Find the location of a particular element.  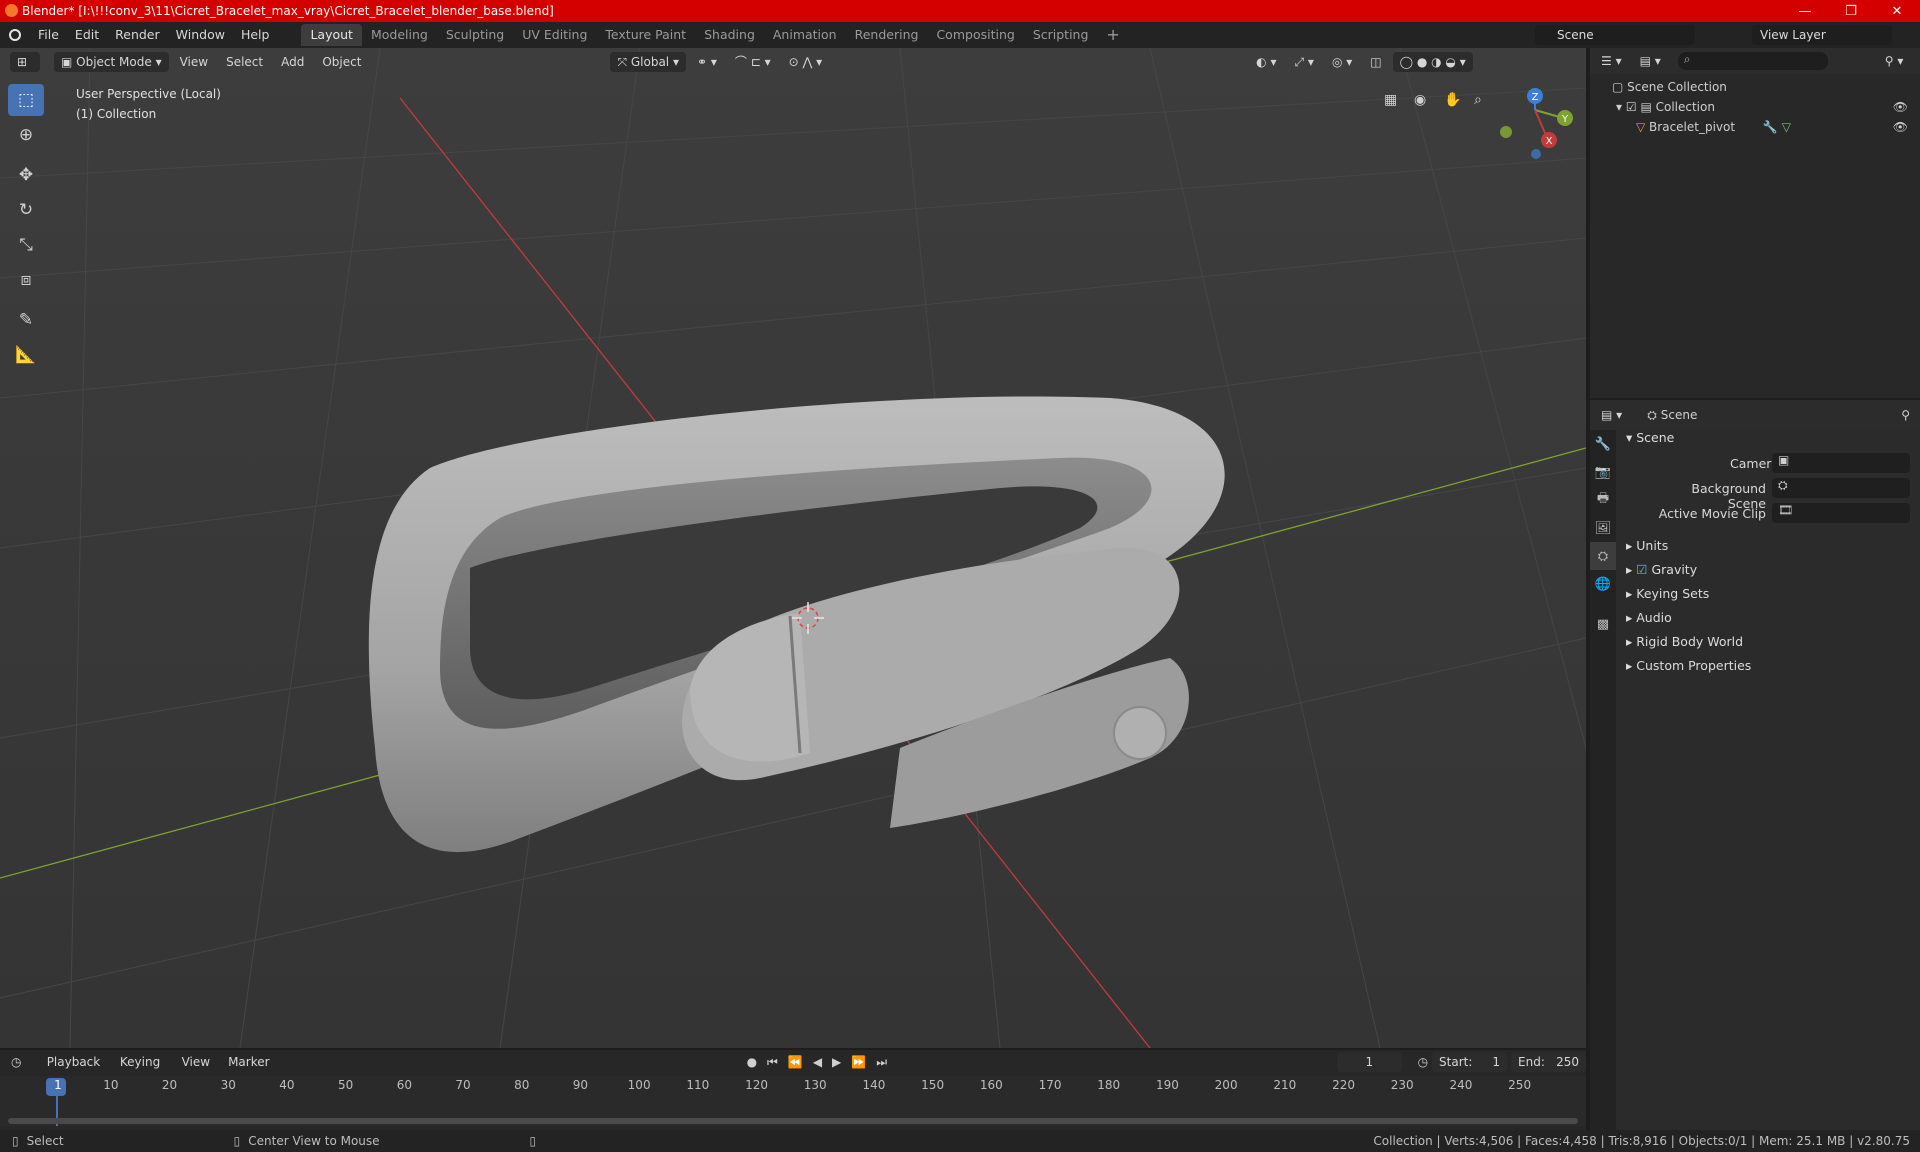

scene-panel-header: ▾ Scene is located at coordinates (1650, 437).